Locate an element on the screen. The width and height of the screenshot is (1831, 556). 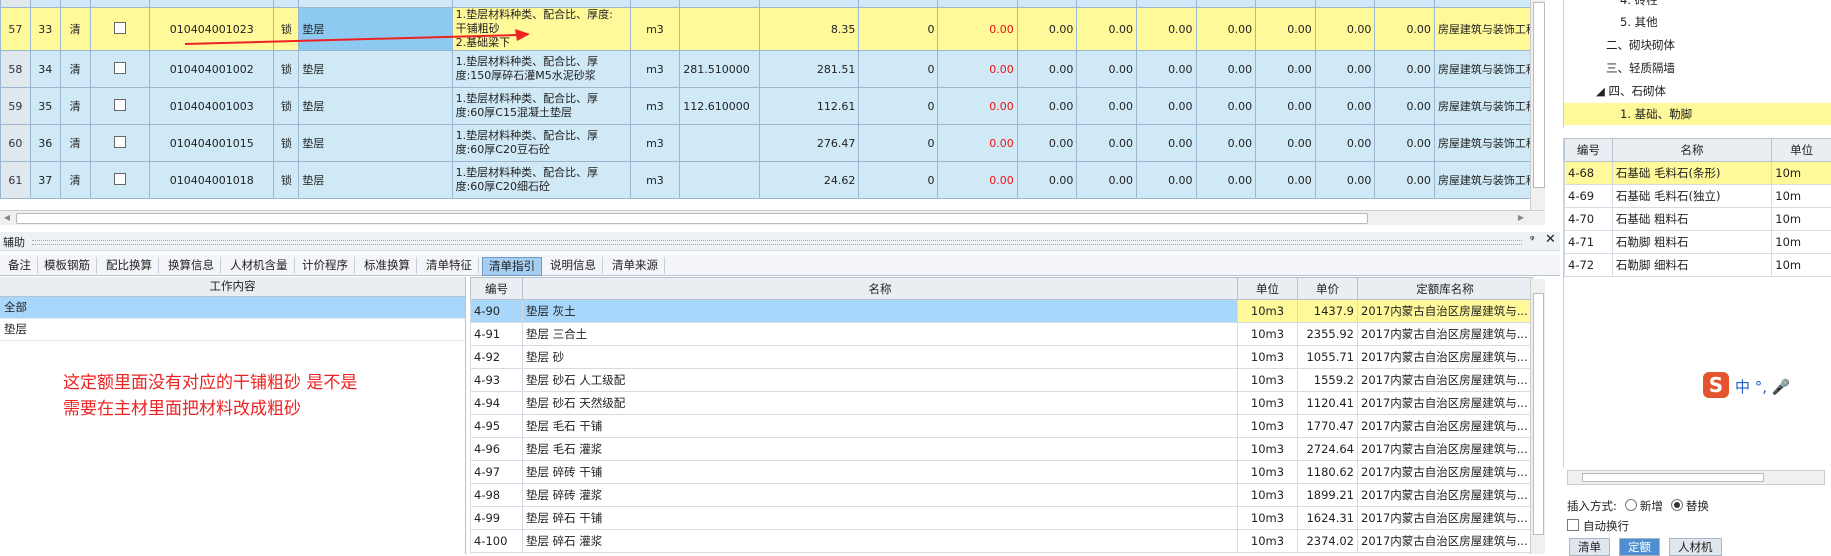
quota-vertical-scrollbar is located at coordinates (1537, 416).